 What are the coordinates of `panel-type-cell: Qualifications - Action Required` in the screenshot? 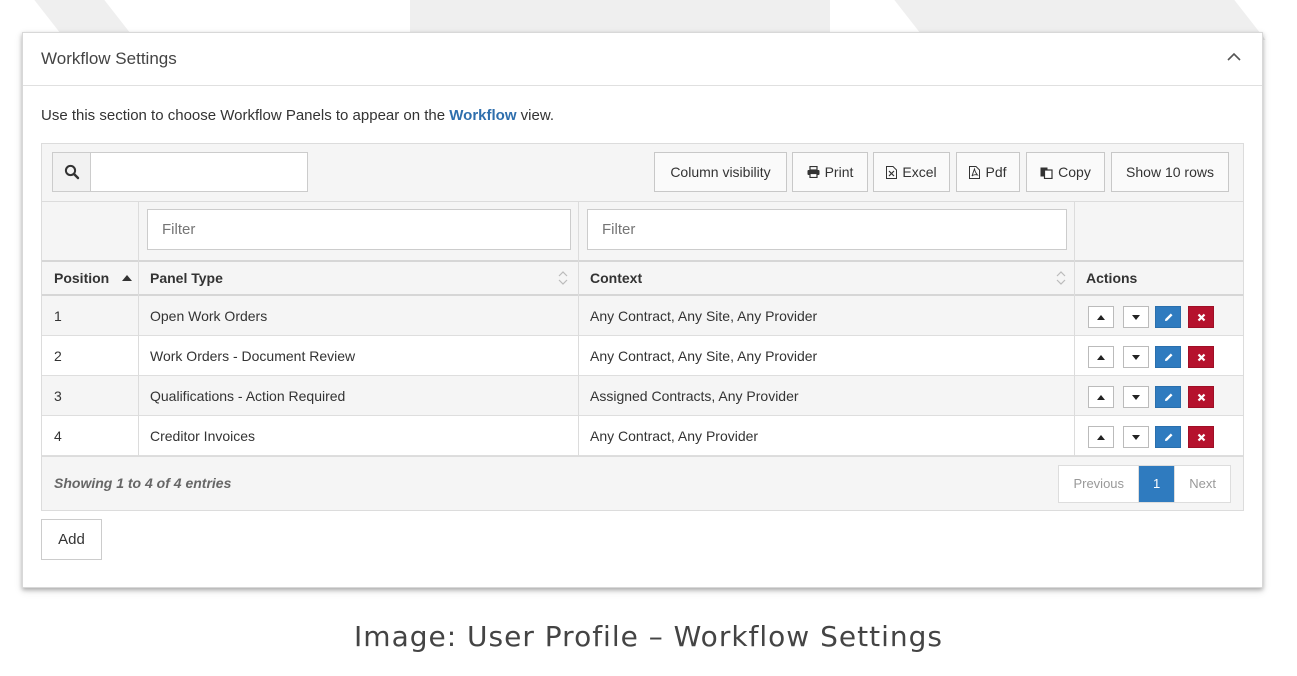 It's located at (248, 396).